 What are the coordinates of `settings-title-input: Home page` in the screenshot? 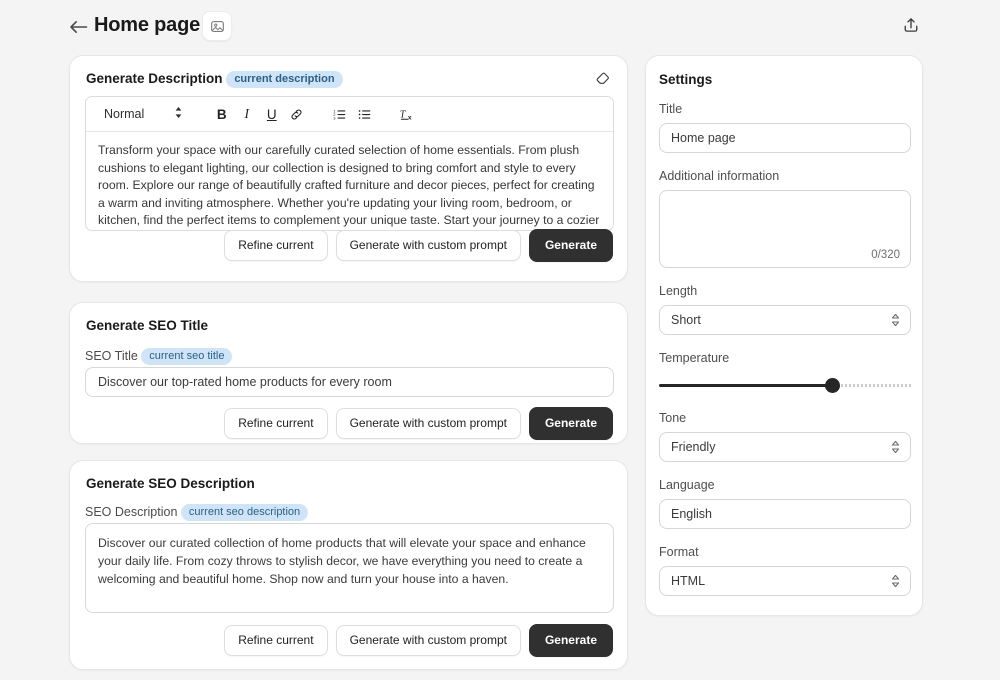 It's located at (785, 138).